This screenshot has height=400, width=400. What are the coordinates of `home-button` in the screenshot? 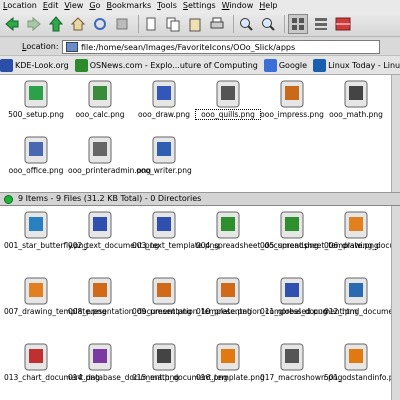 It's located at (78, 24).